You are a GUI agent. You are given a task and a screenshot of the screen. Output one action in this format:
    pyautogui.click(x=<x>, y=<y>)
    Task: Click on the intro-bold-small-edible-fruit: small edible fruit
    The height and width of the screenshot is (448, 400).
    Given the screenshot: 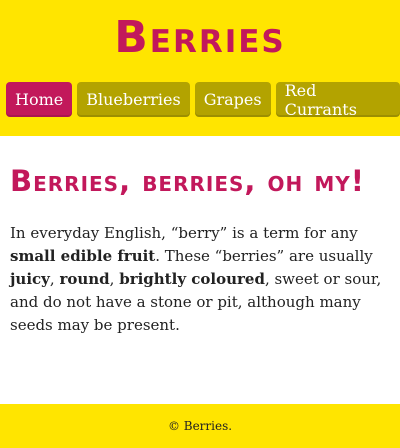 What is the action you would take?
    pyautogui.click(x=83, y=256)
    